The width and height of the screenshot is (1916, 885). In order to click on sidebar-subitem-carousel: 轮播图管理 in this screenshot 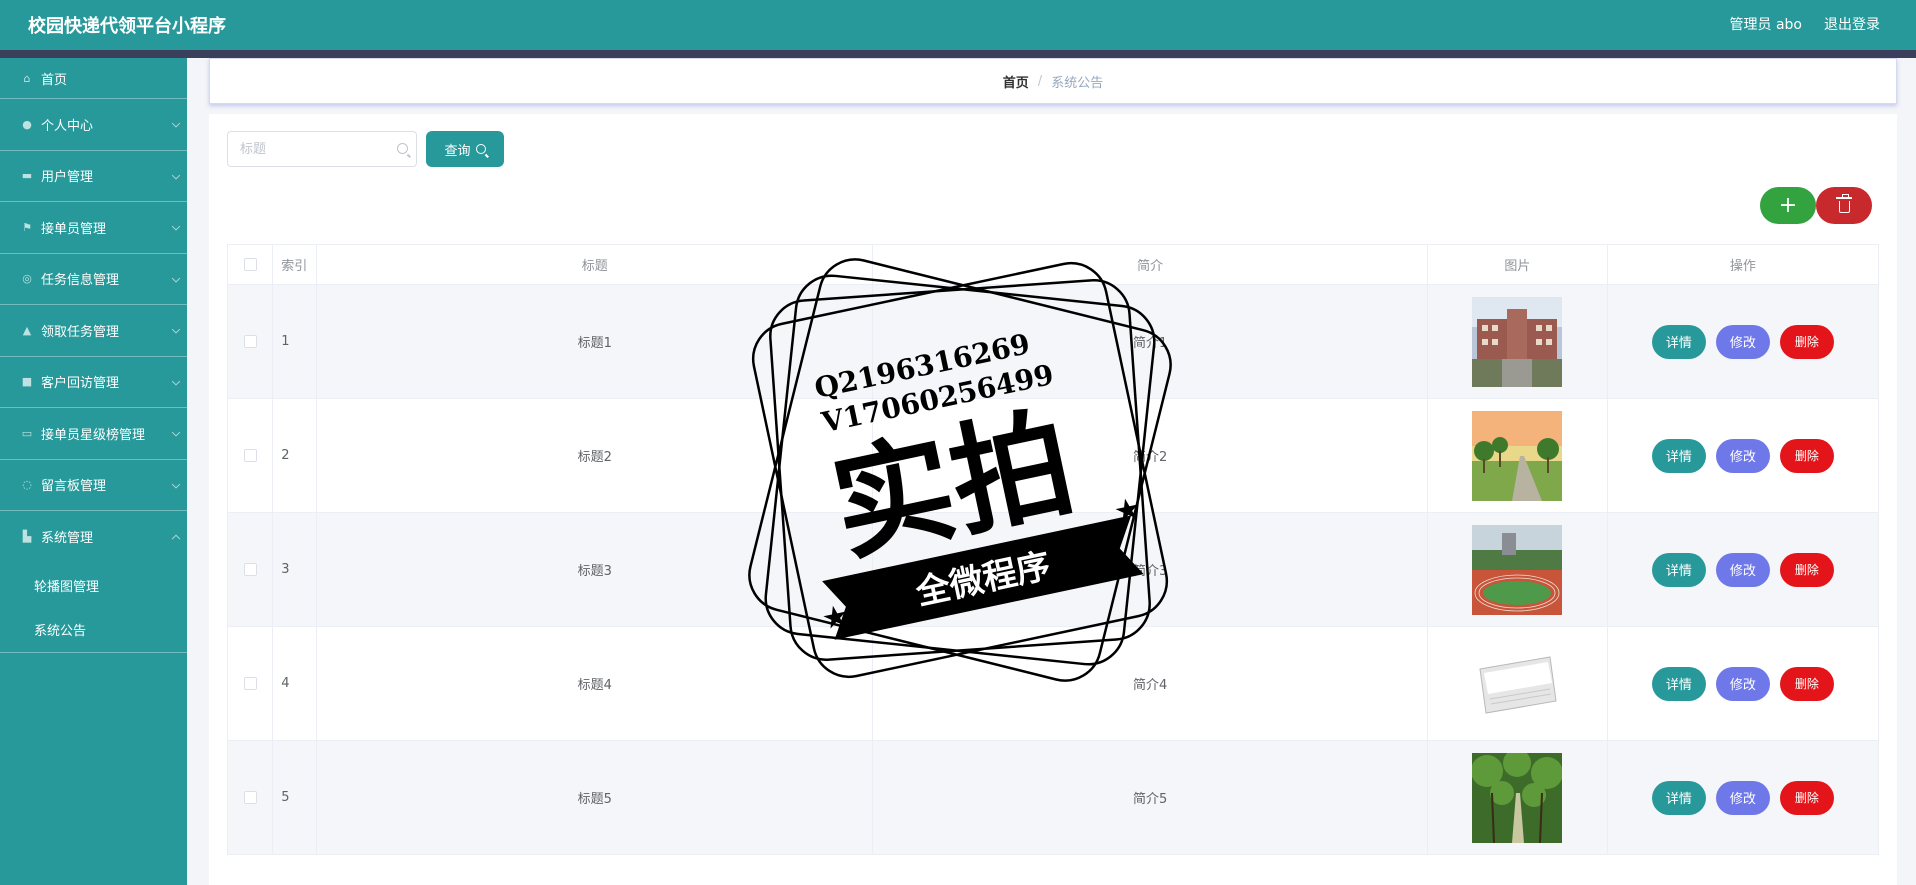, I will do `click(93, 585)`.